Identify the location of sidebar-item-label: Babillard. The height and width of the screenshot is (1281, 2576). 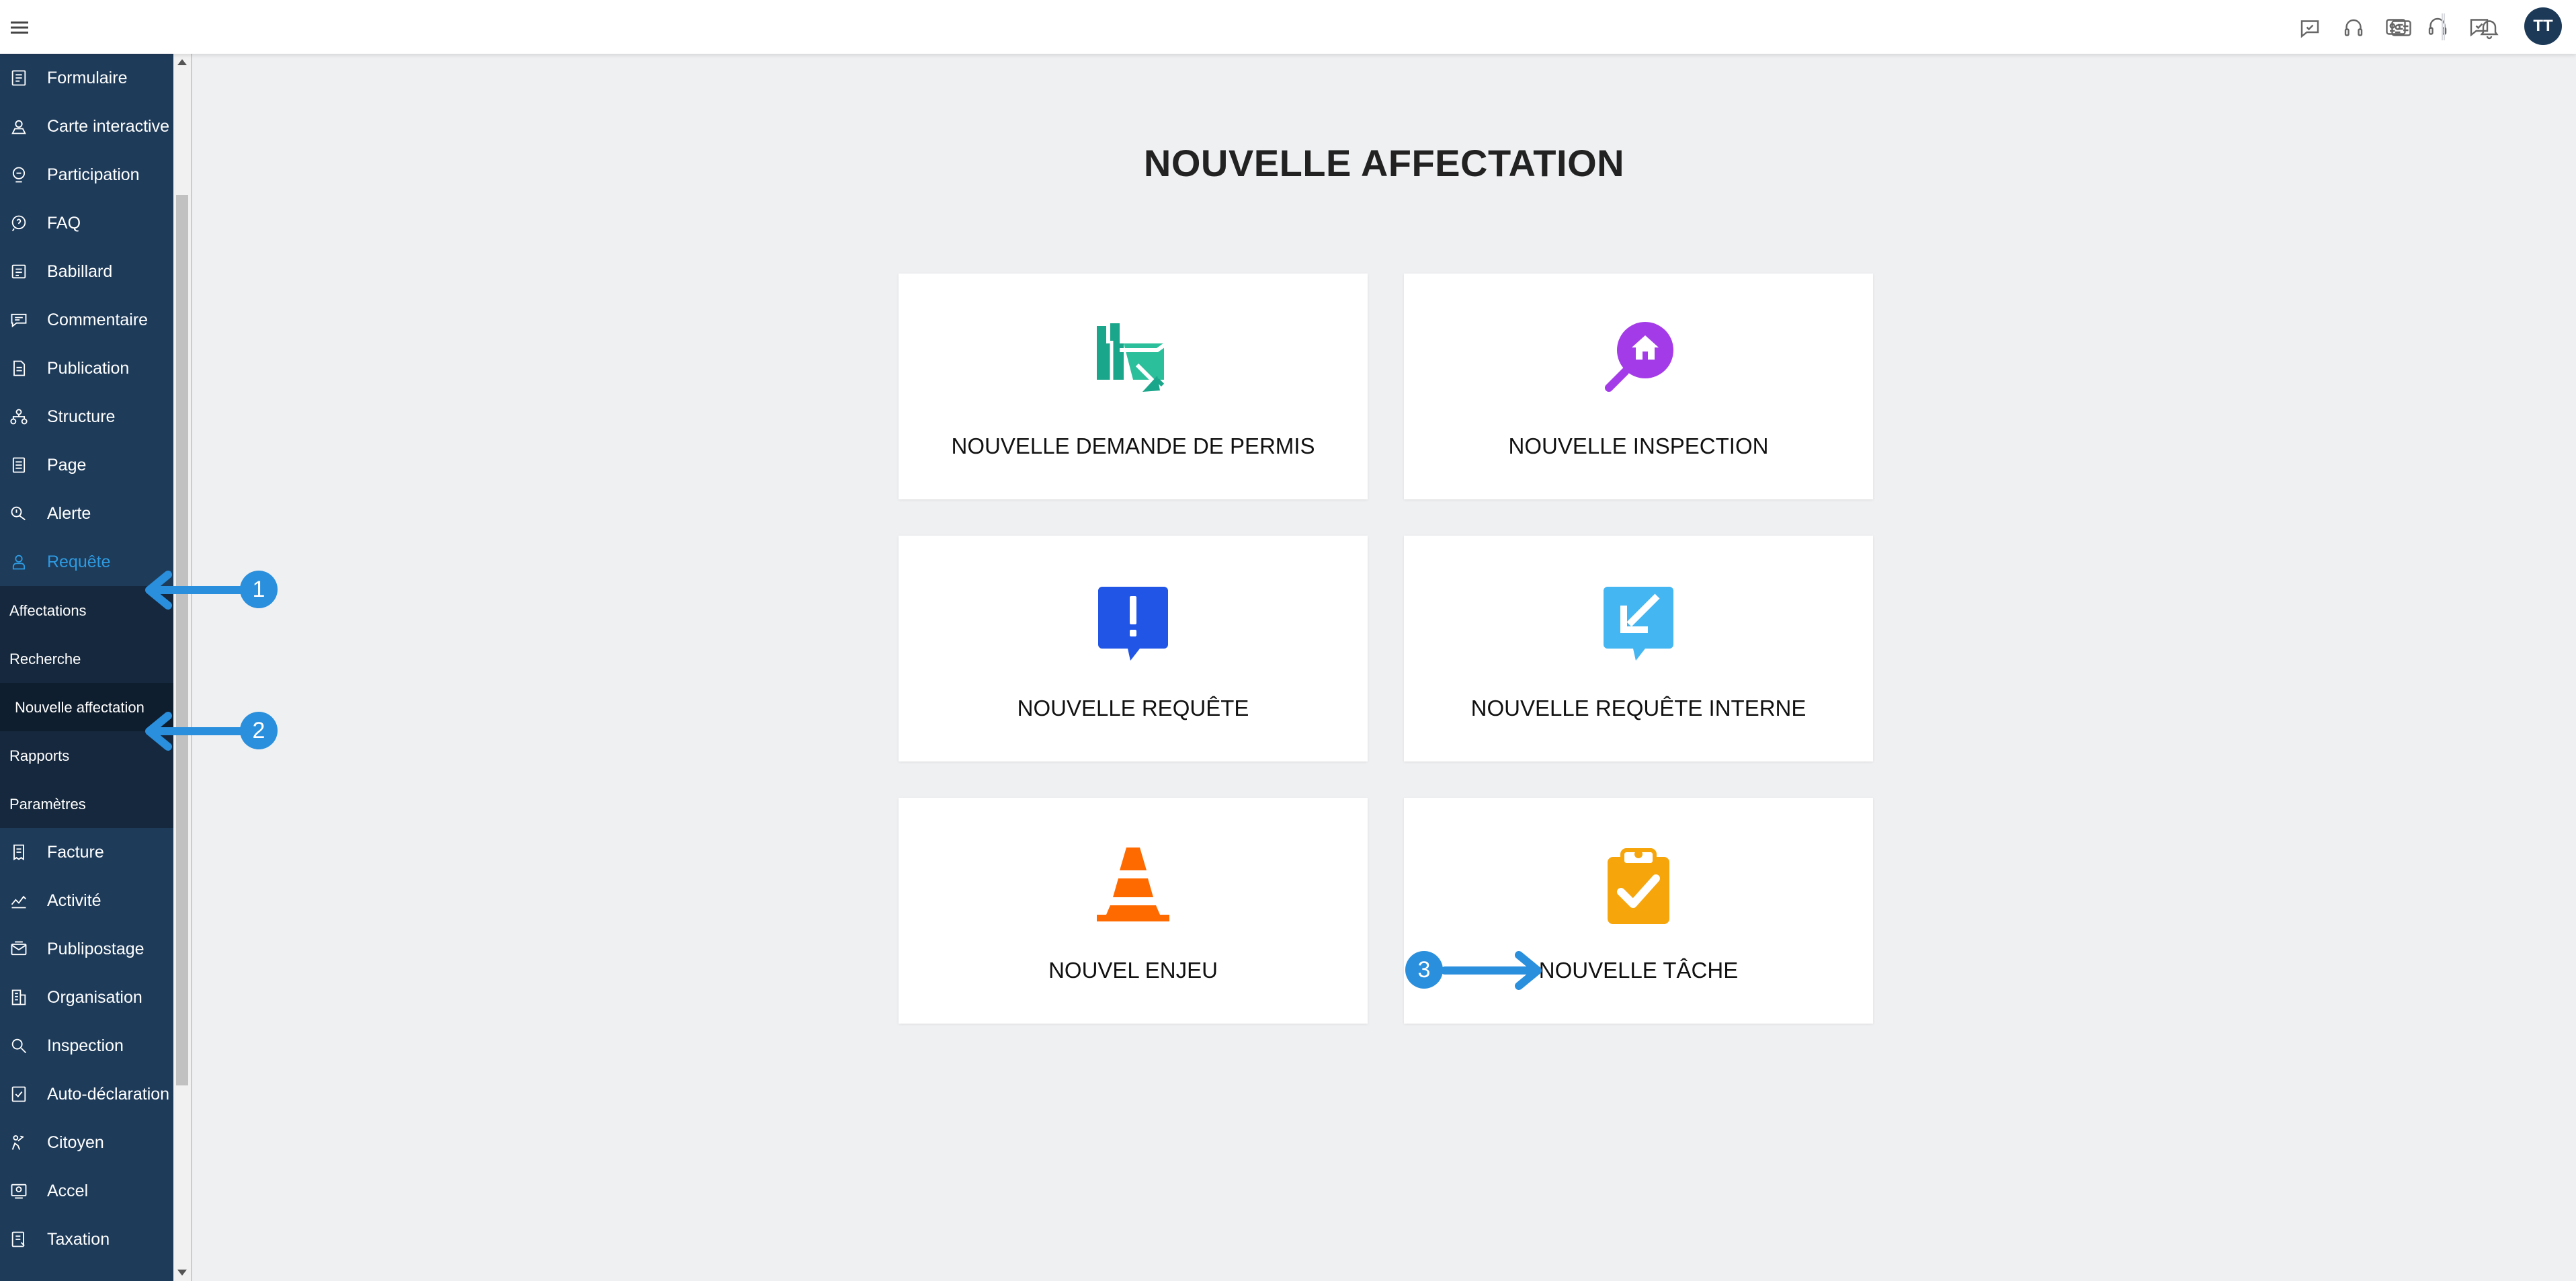
(80, 271).